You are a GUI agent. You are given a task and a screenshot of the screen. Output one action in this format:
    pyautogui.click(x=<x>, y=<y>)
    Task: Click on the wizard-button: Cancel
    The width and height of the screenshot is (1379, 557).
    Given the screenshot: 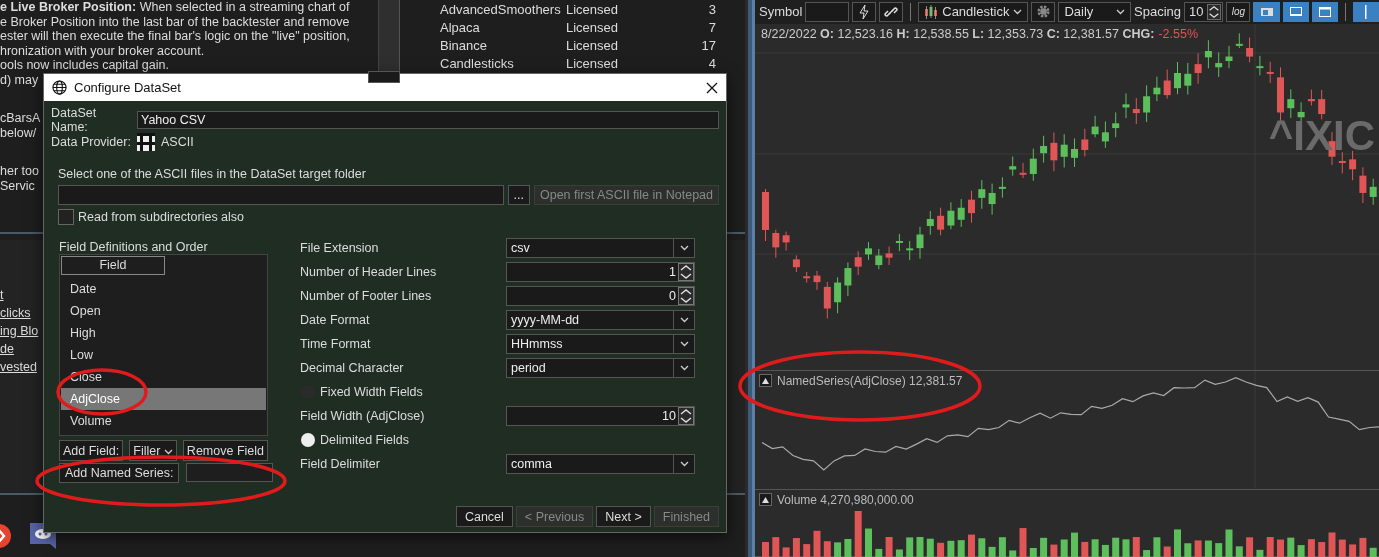 What is the action you would take?
    pyautogui.click(x=484, y=516)
    